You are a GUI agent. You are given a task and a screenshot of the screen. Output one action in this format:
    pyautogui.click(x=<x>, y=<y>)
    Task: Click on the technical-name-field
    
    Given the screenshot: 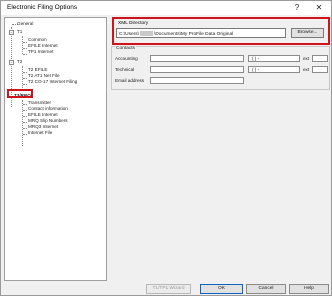 What is the action you would take?
    pyautogui.click(x=197, y=69)
    